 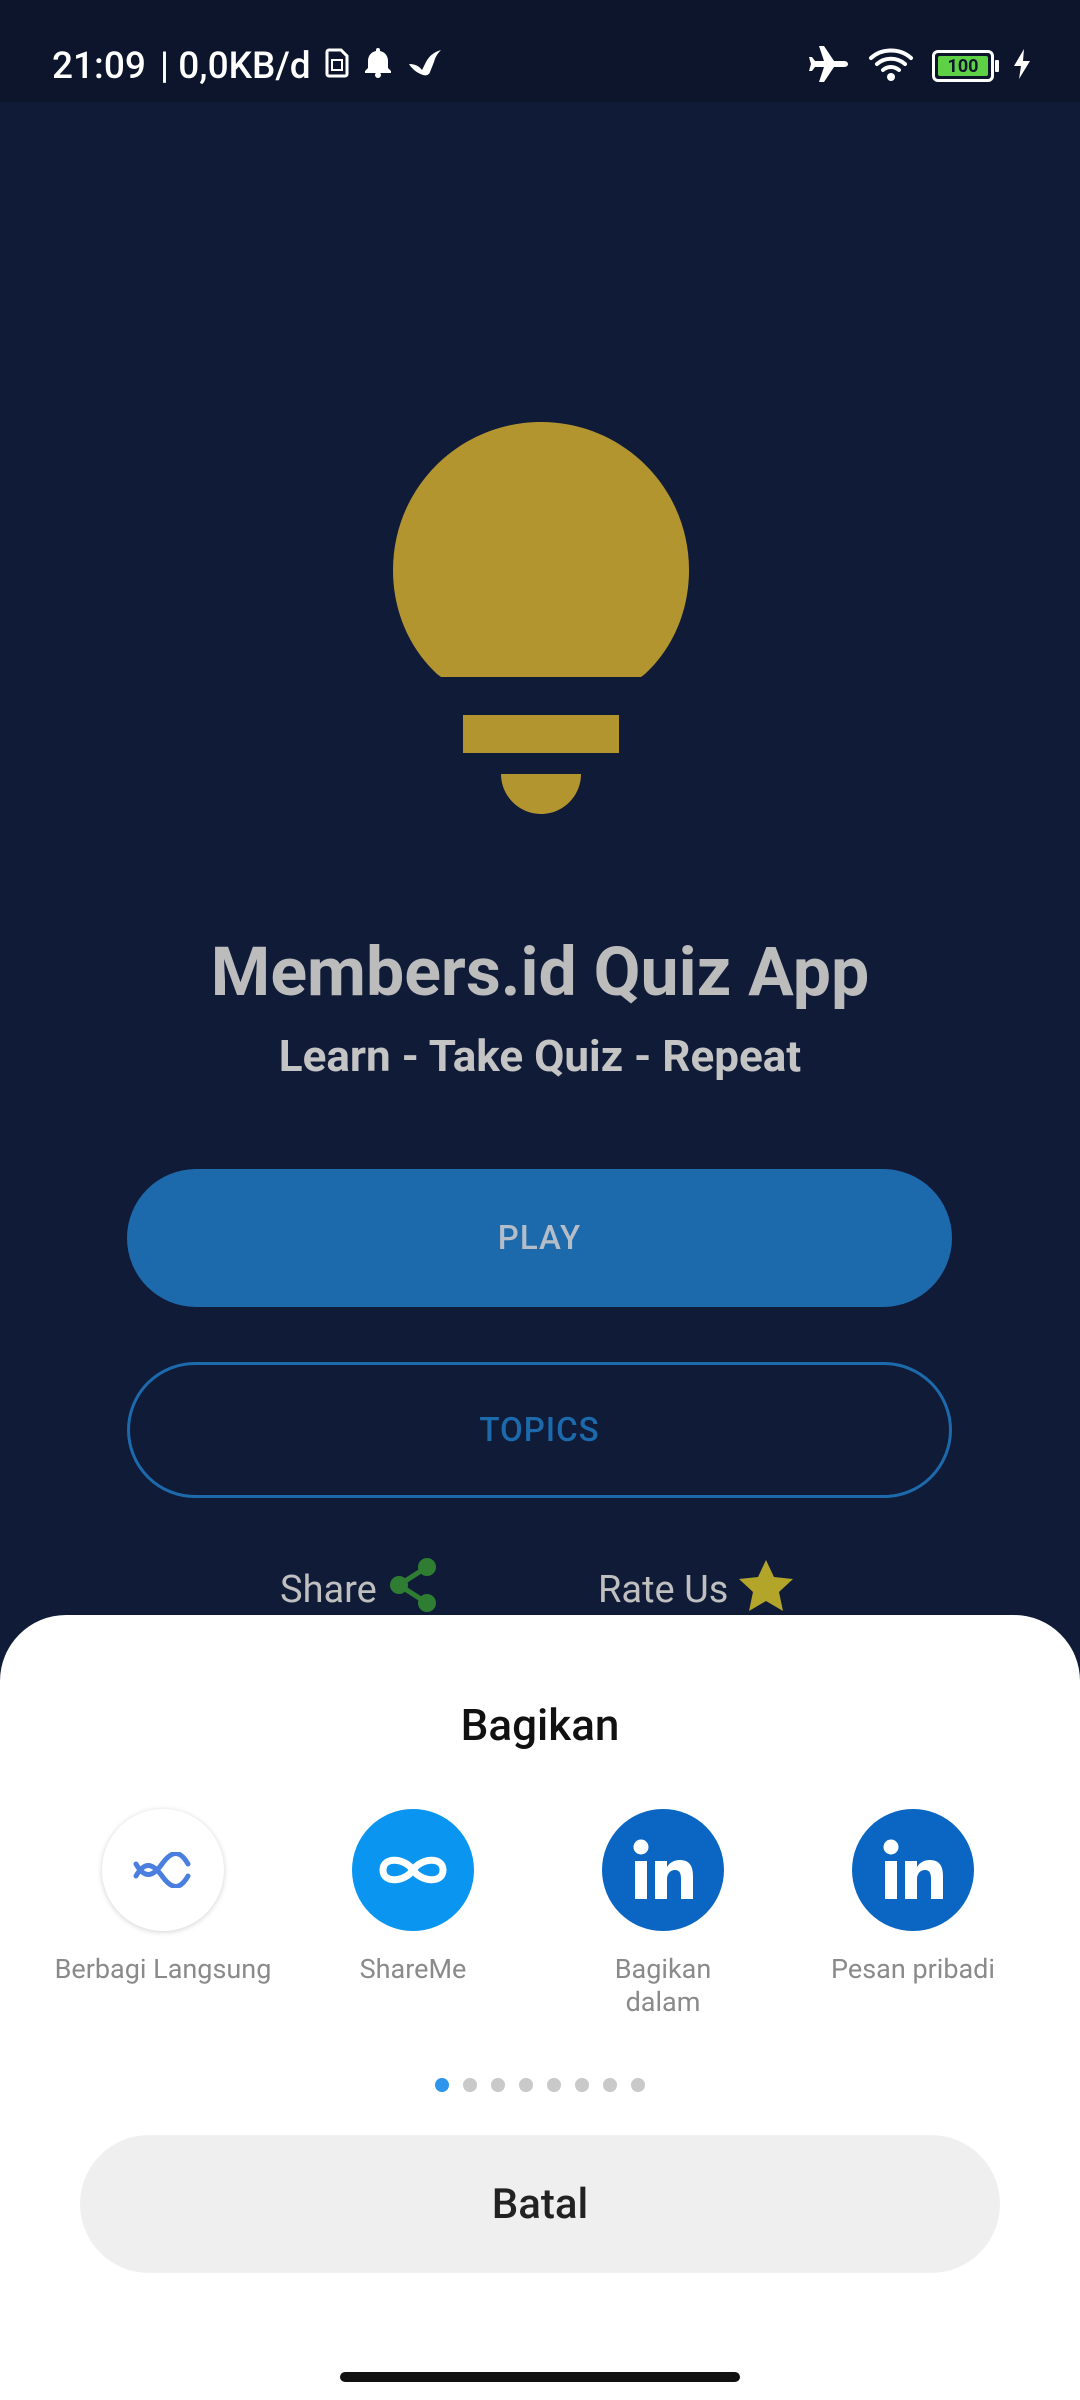 What do you see at coordinates (413, 1969) in the screenshot?
I see `share-option-label: ShareMe` at bounding box center [413, 1969].